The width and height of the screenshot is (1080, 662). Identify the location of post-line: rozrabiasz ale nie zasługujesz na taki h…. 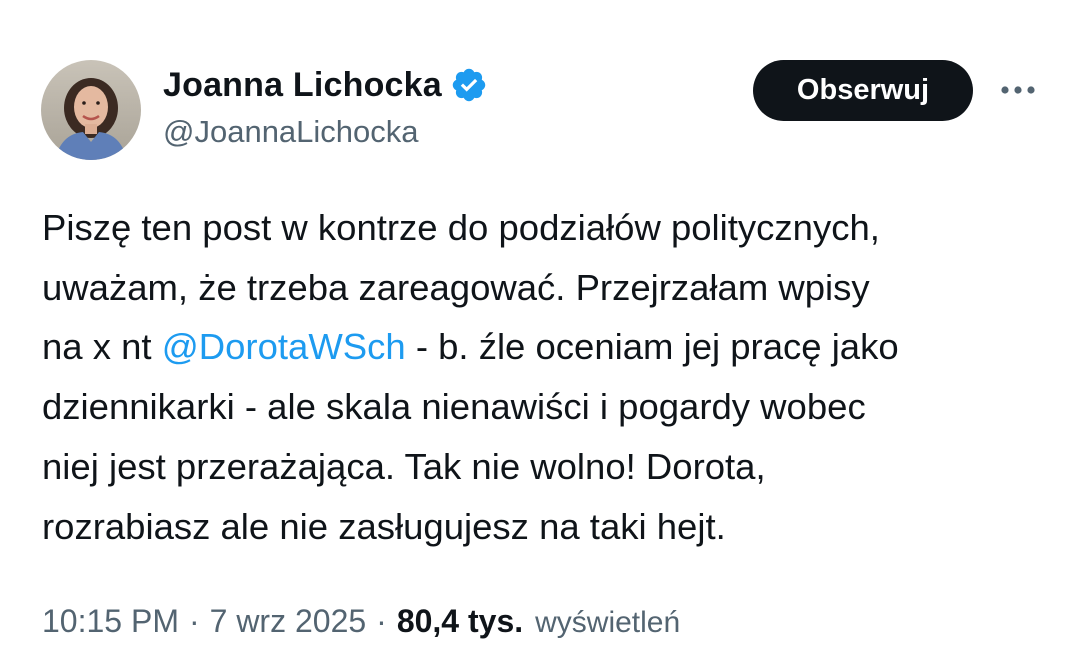
(384, 526).